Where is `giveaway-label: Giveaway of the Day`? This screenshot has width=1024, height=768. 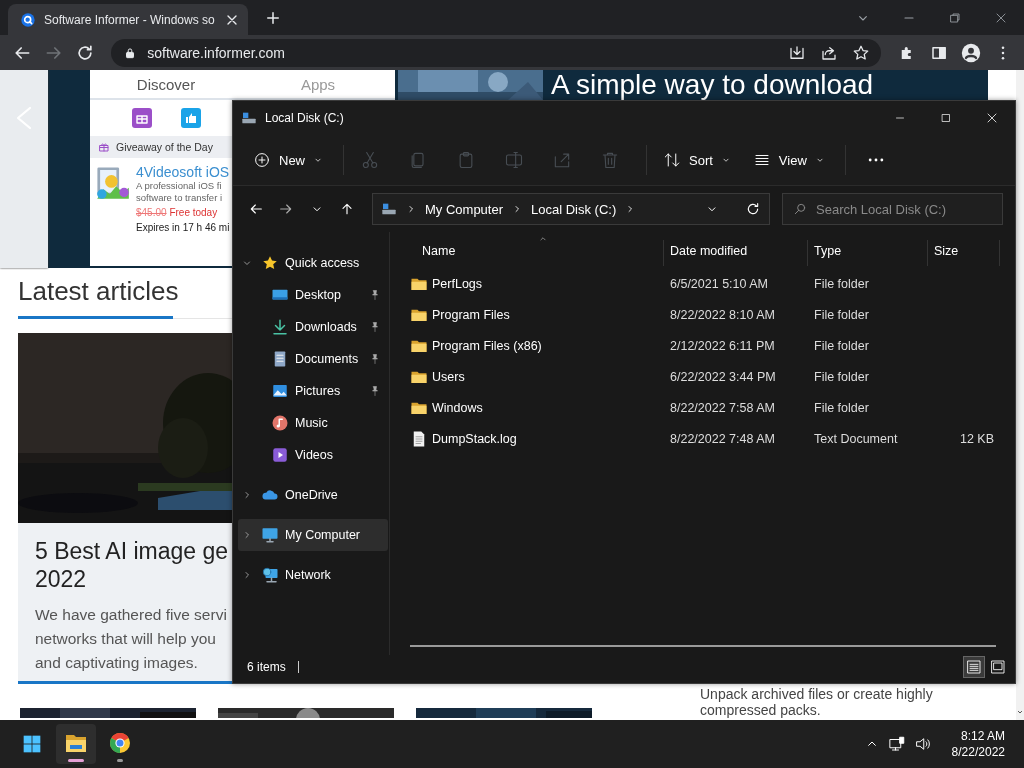 giveaway-label: Giveaway of the Day is located at coordinates (164, 147).